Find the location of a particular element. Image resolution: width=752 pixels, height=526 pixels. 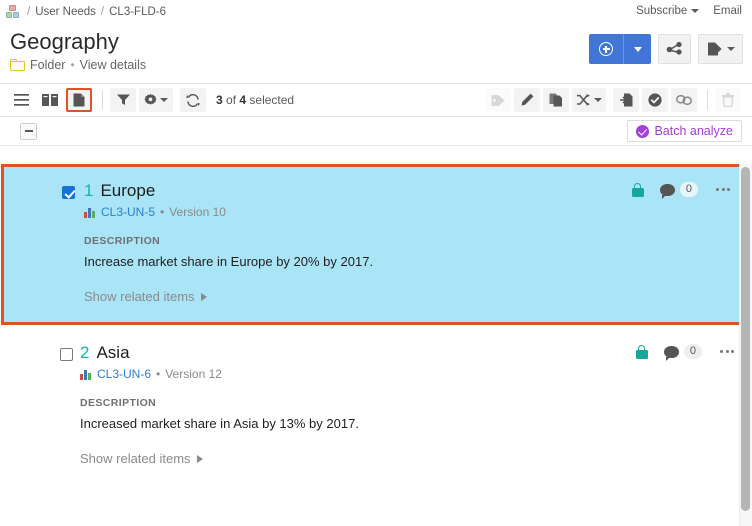

selection-status: 3 of 4 selected is located at coordinates (255, 100).